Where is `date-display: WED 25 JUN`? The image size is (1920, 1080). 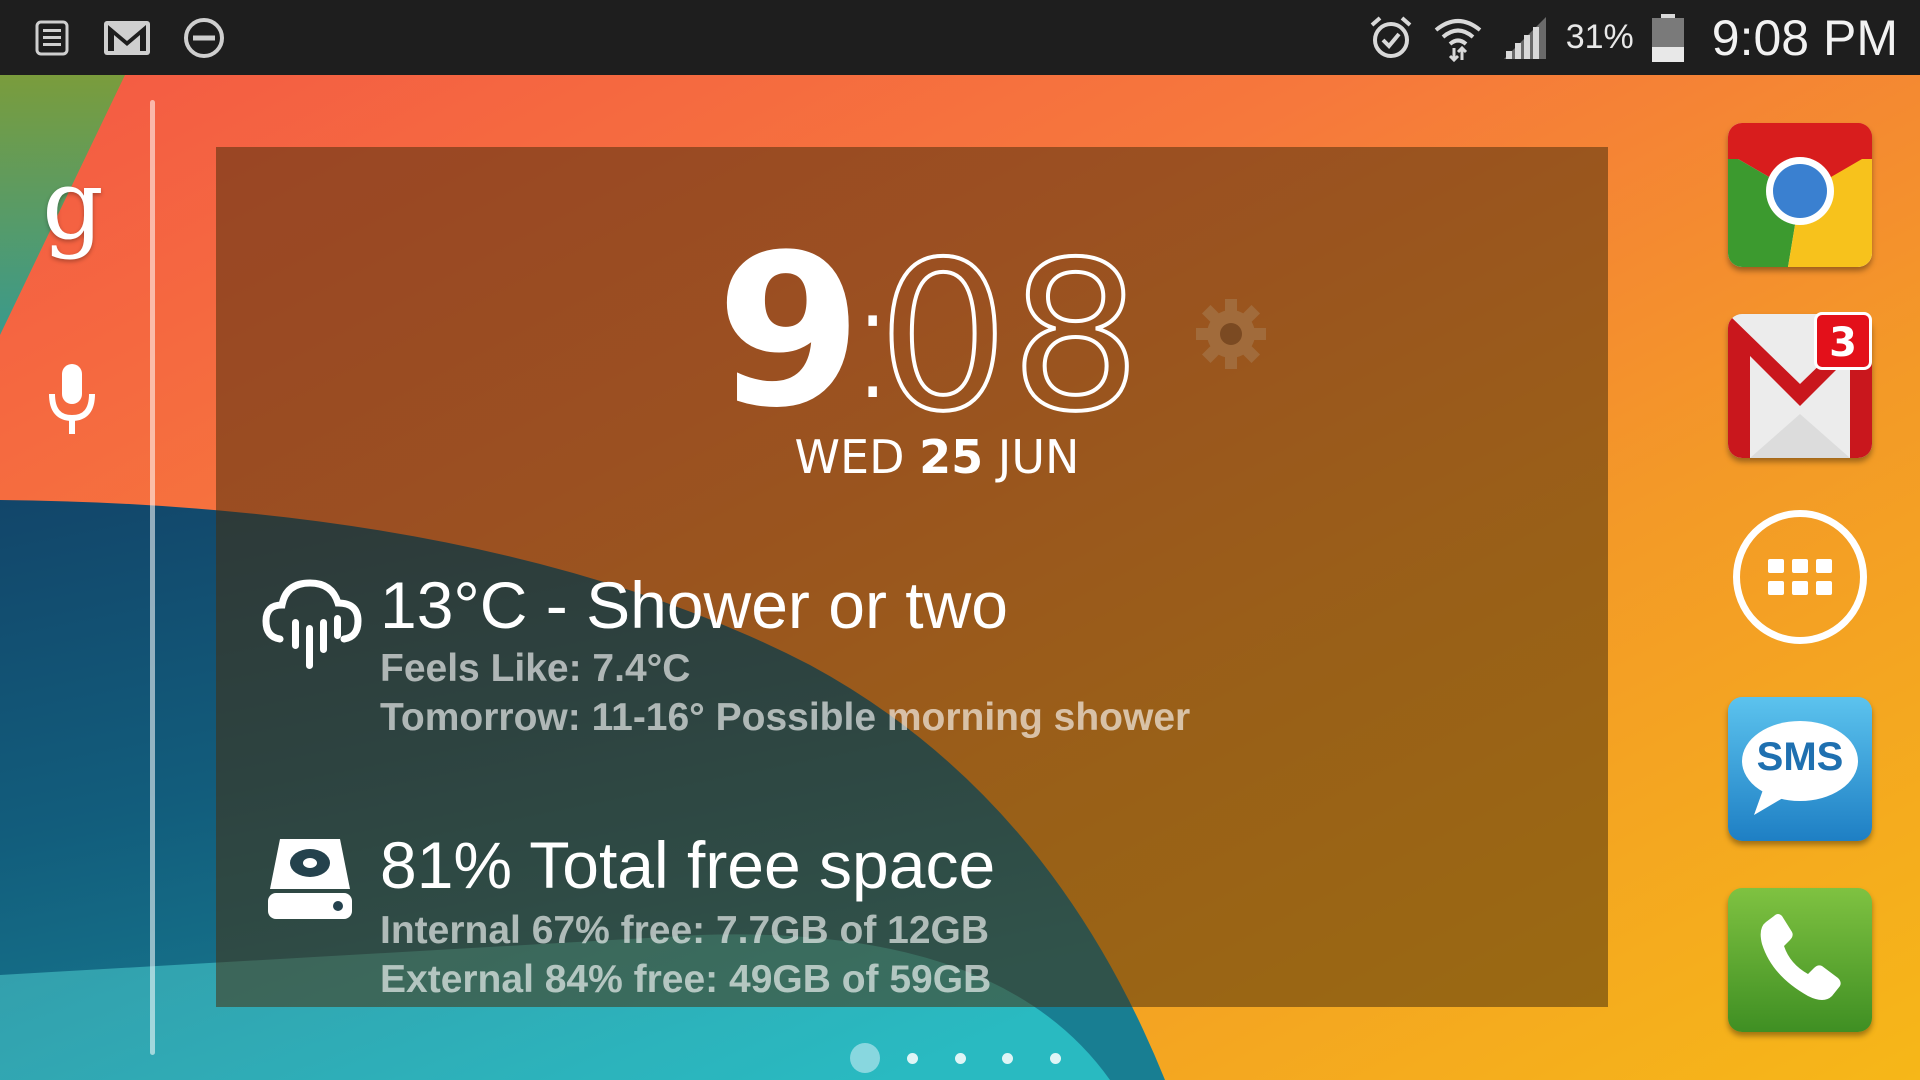 date-display: WED 25 JUN is located at coordinates (912, 457).